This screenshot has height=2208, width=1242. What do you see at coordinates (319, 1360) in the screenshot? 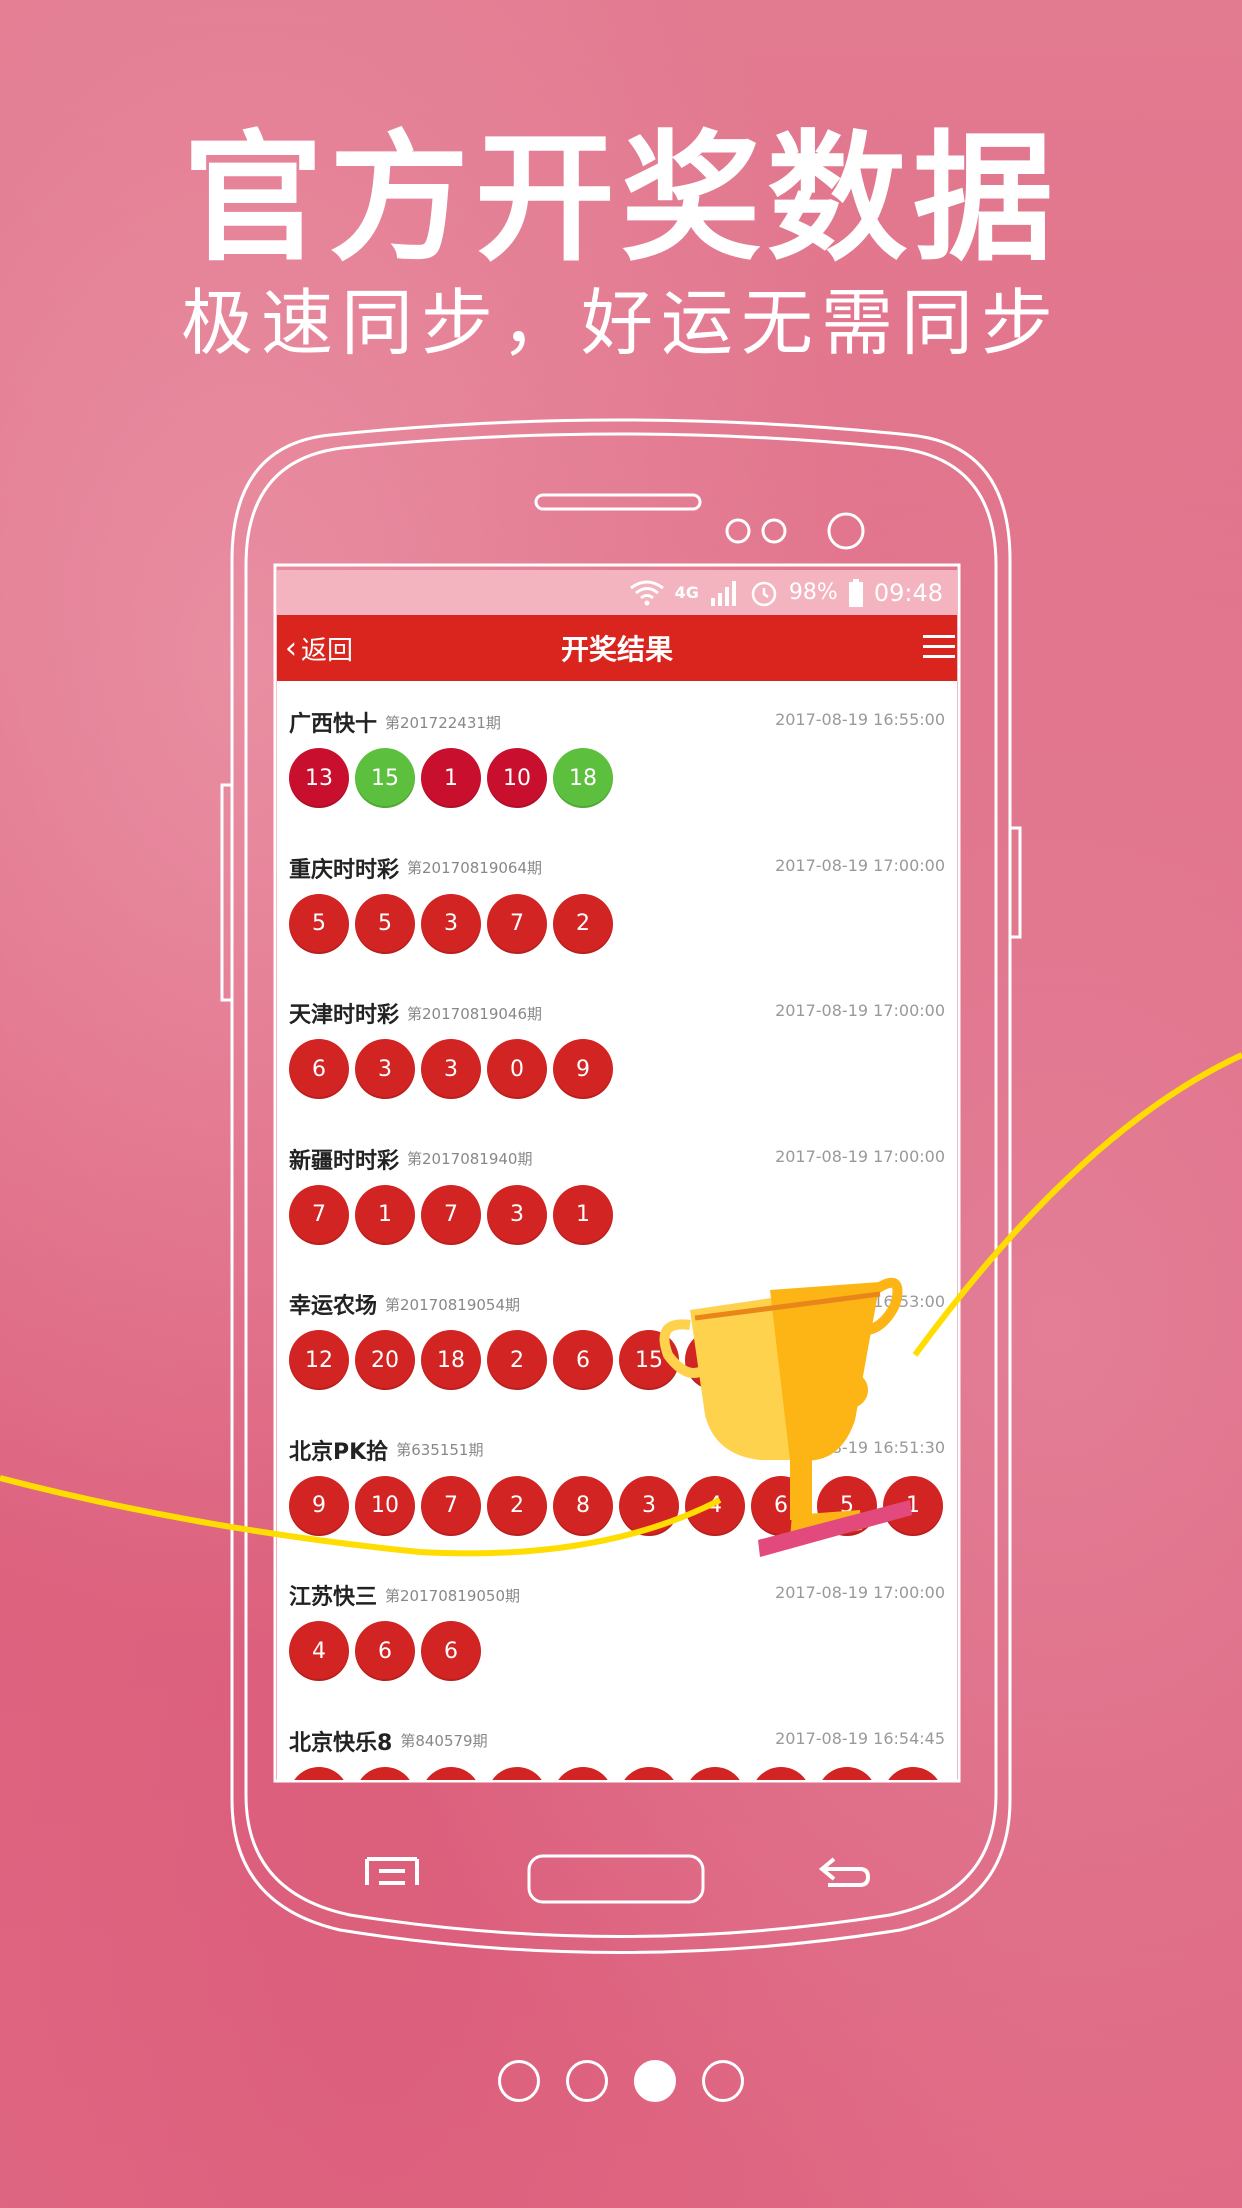
I see `number-ball: 12` at bounding box center [319, 1360].